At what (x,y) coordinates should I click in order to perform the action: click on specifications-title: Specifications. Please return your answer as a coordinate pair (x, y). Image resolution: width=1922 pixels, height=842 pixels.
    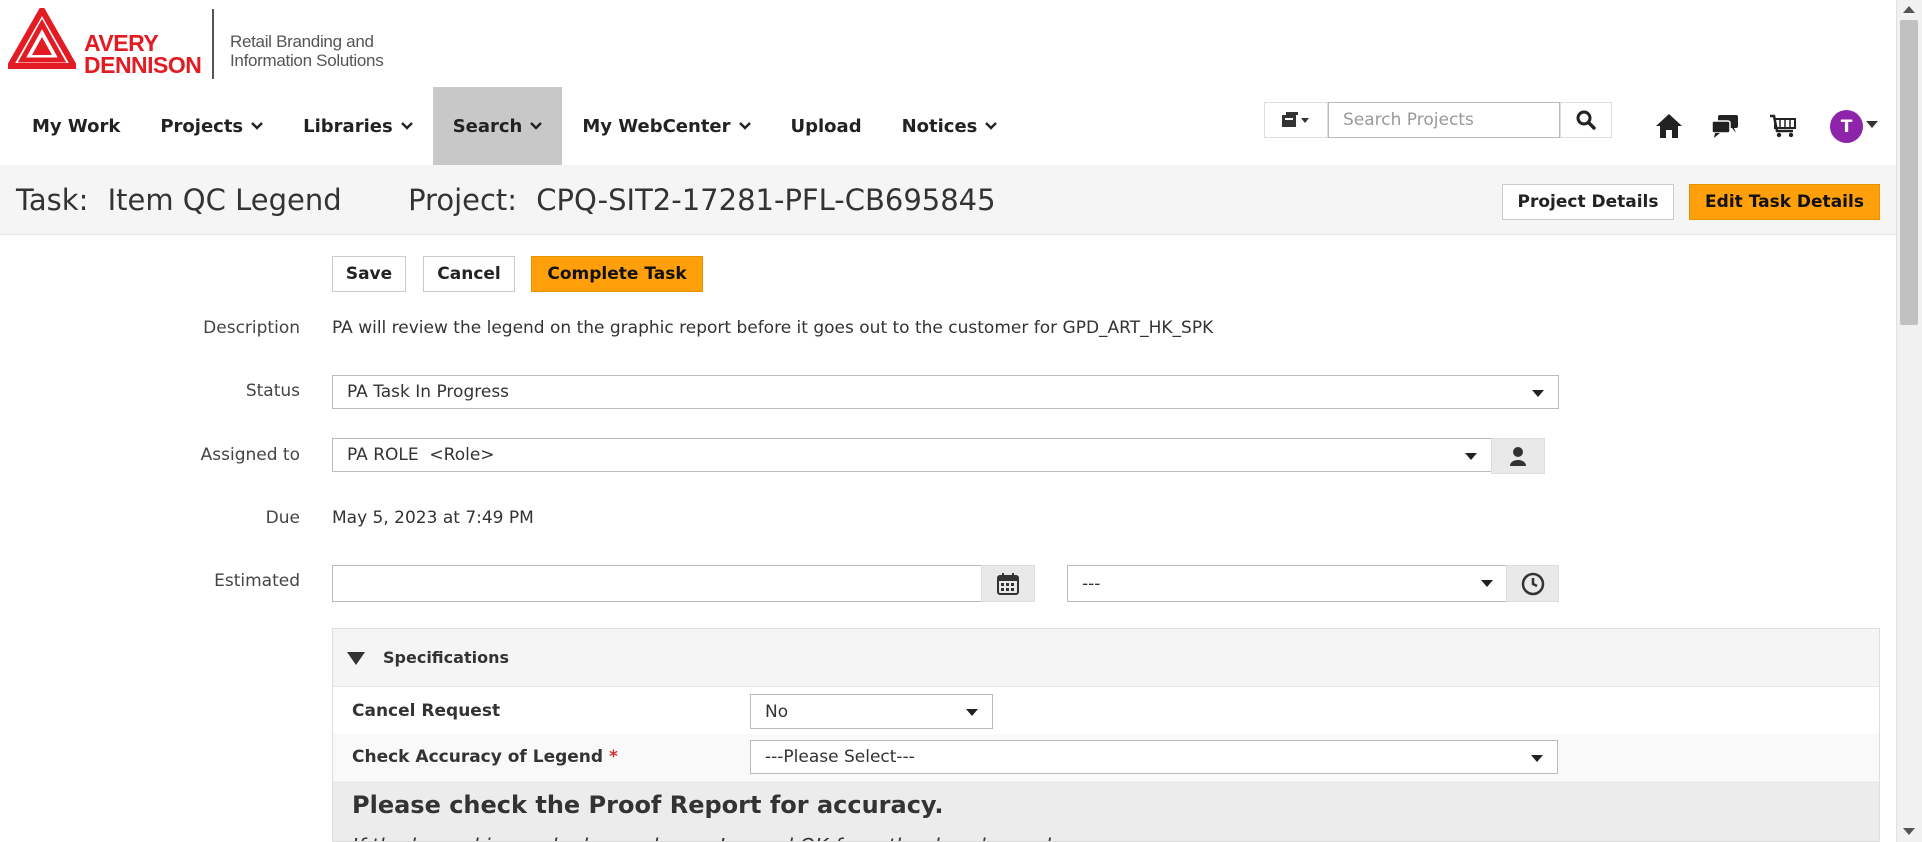
    Looking at the image, I should click on (446, 657).